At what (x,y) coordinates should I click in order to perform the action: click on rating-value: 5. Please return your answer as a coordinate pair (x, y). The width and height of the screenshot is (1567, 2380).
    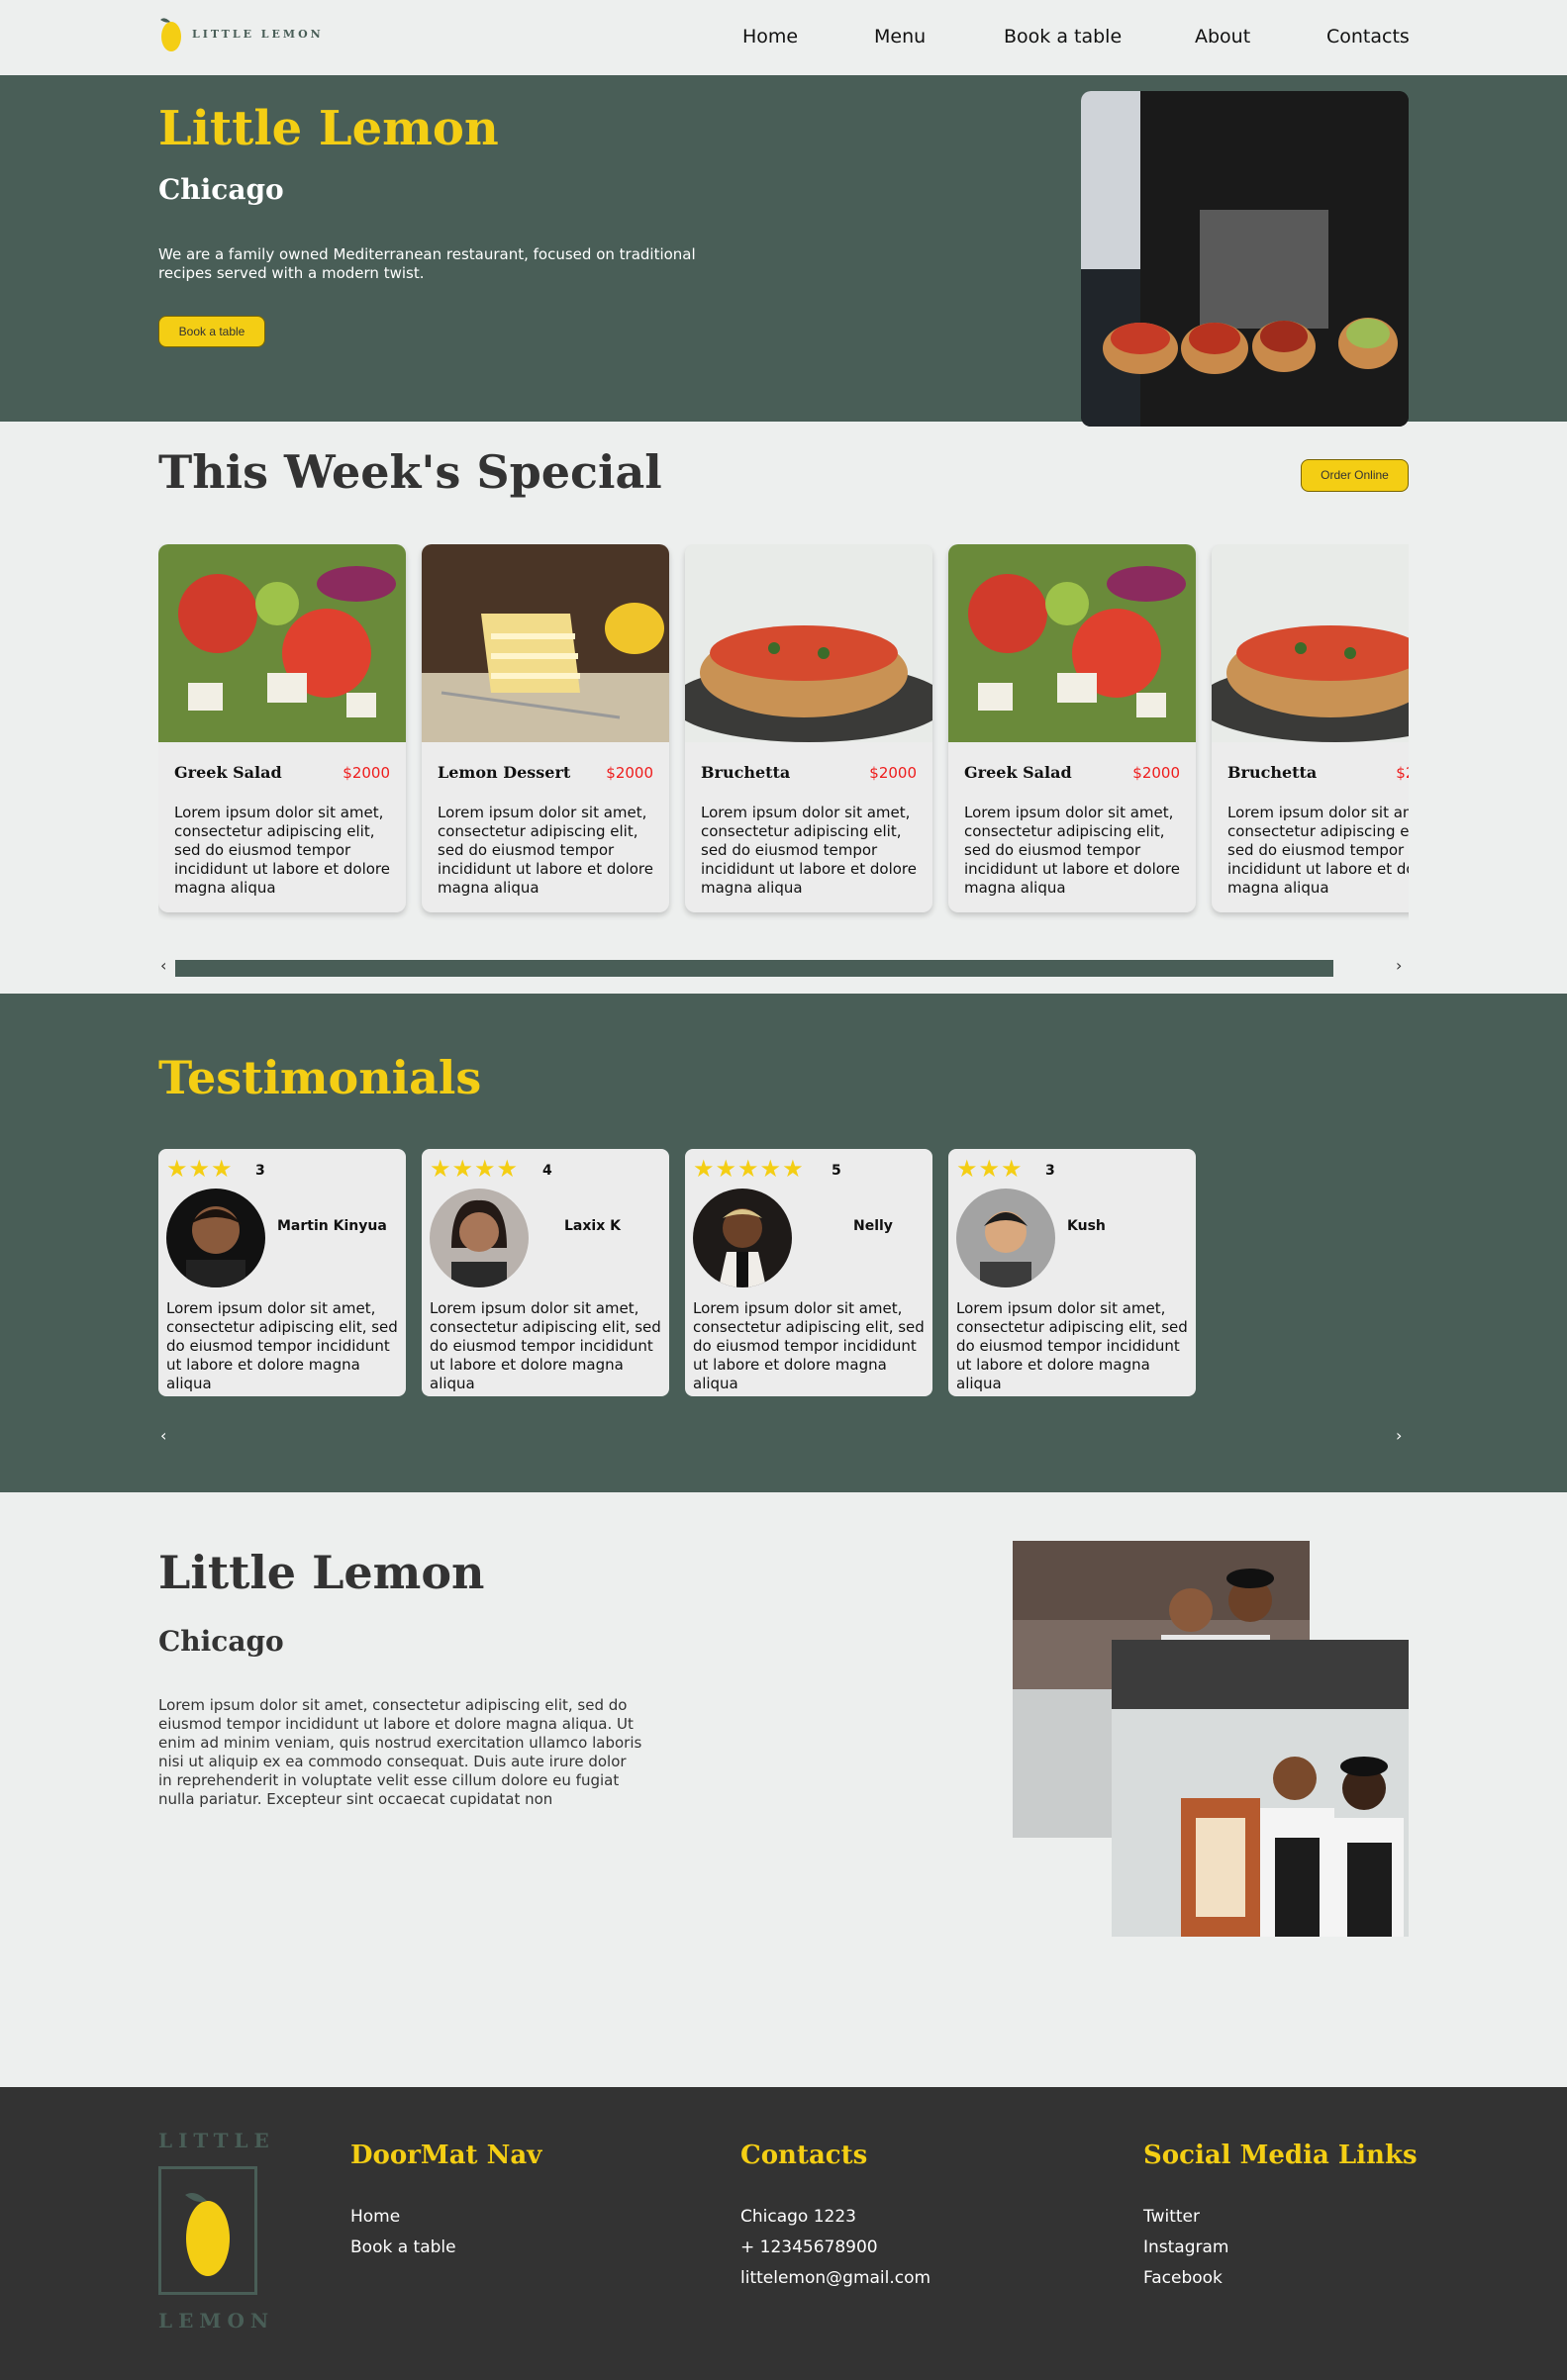
    Looking at the image, I should click on (836, 1171).